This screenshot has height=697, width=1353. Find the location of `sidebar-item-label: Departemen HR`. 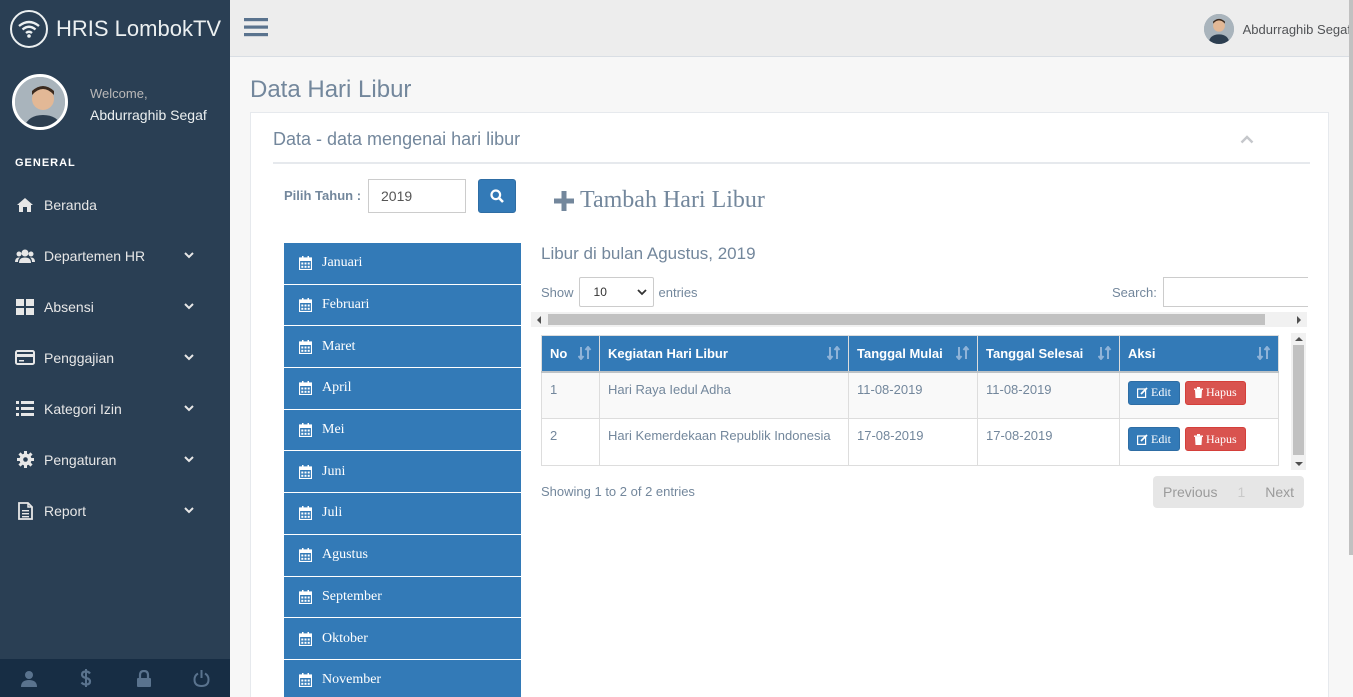

sidebar-item-label: Departemen HR is located at coordinates (95, 255).